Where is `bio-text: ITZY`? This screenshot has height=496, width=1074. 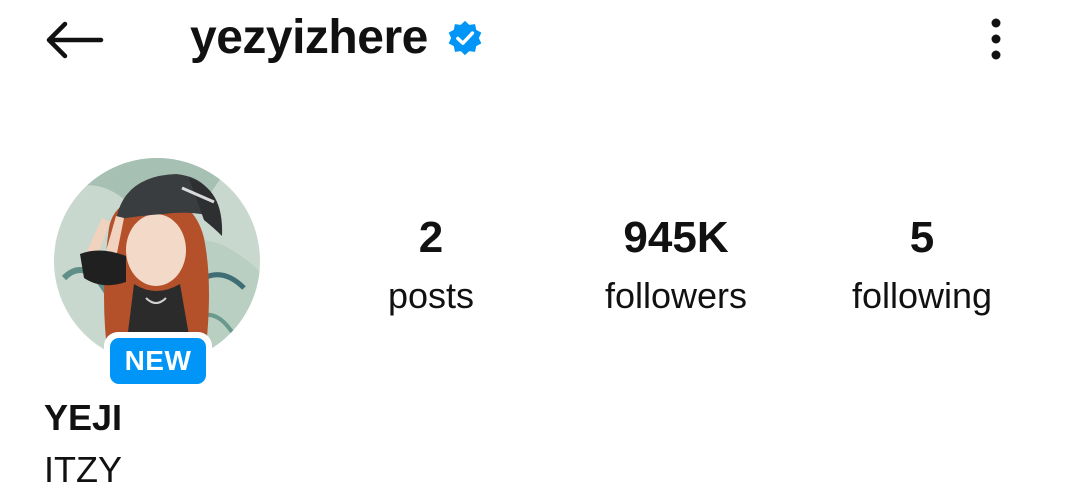
bio-text: ITZY is located at coordinates (83, 469).